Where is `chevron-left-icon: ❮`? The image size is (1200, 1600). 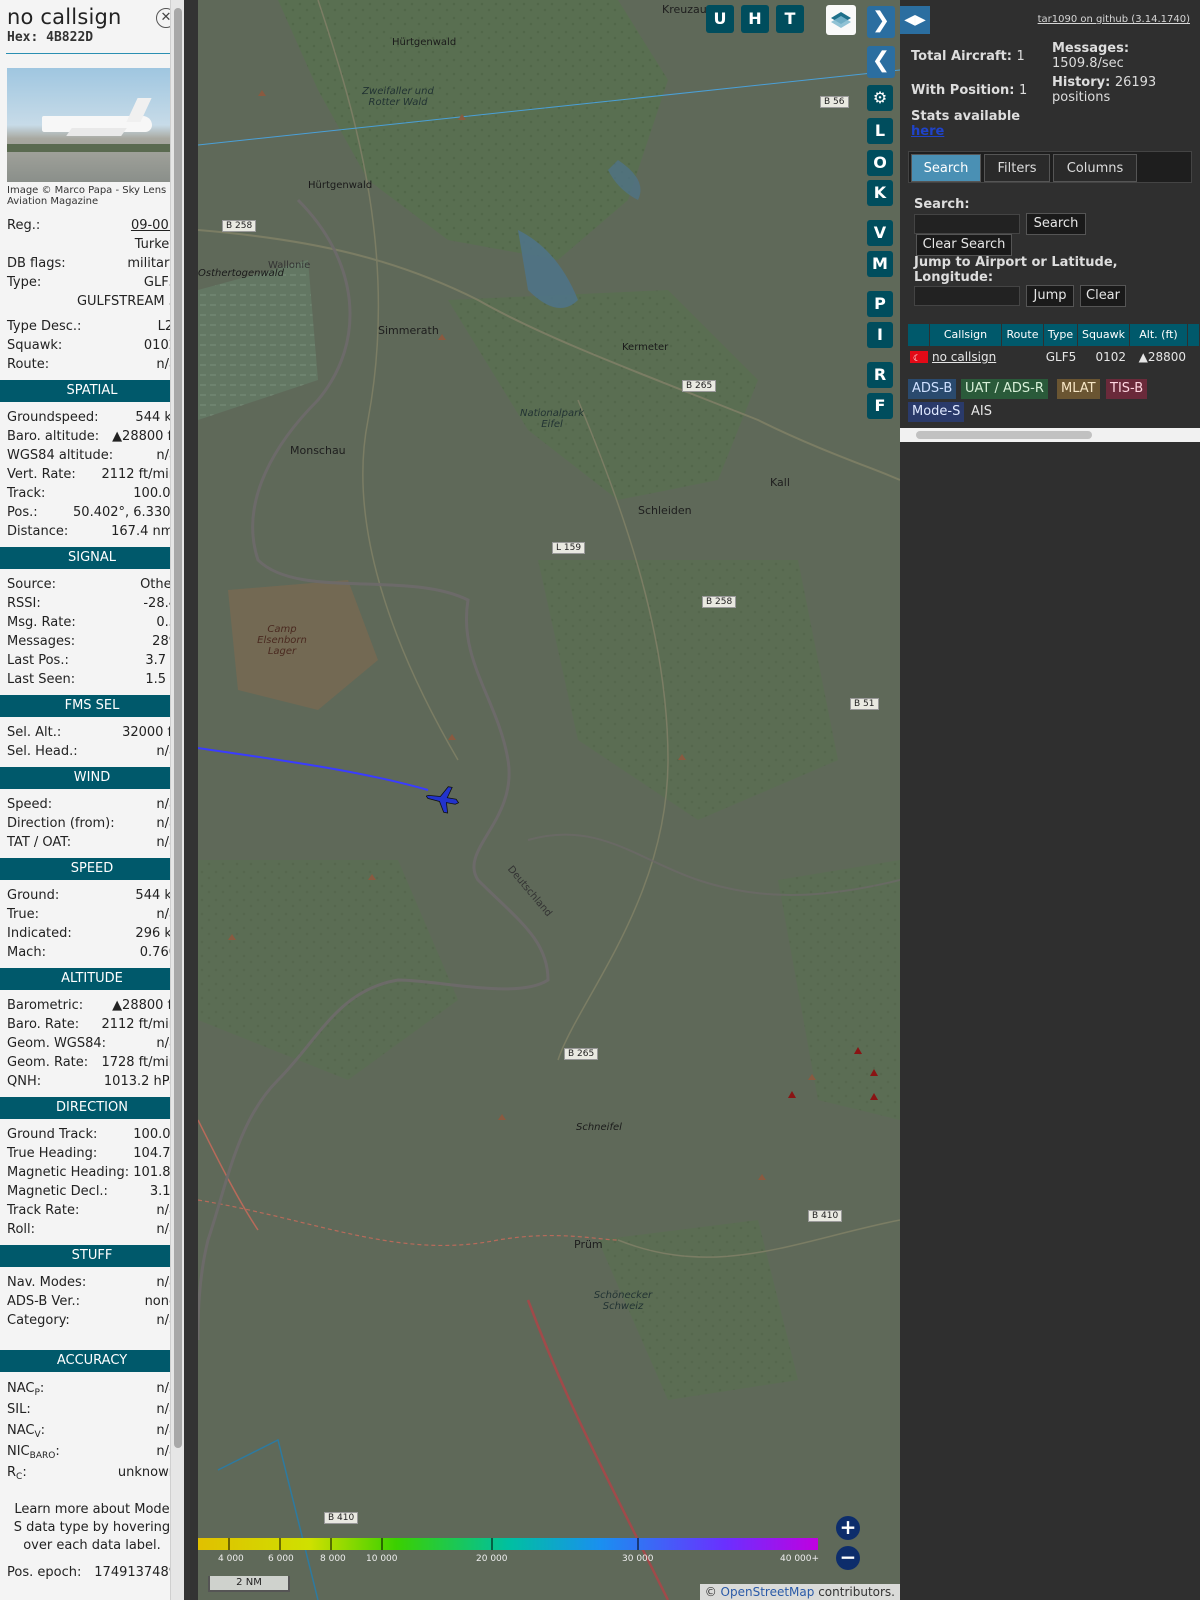
chevron-left-icon: ❮ is located at coordinates (881, 60).